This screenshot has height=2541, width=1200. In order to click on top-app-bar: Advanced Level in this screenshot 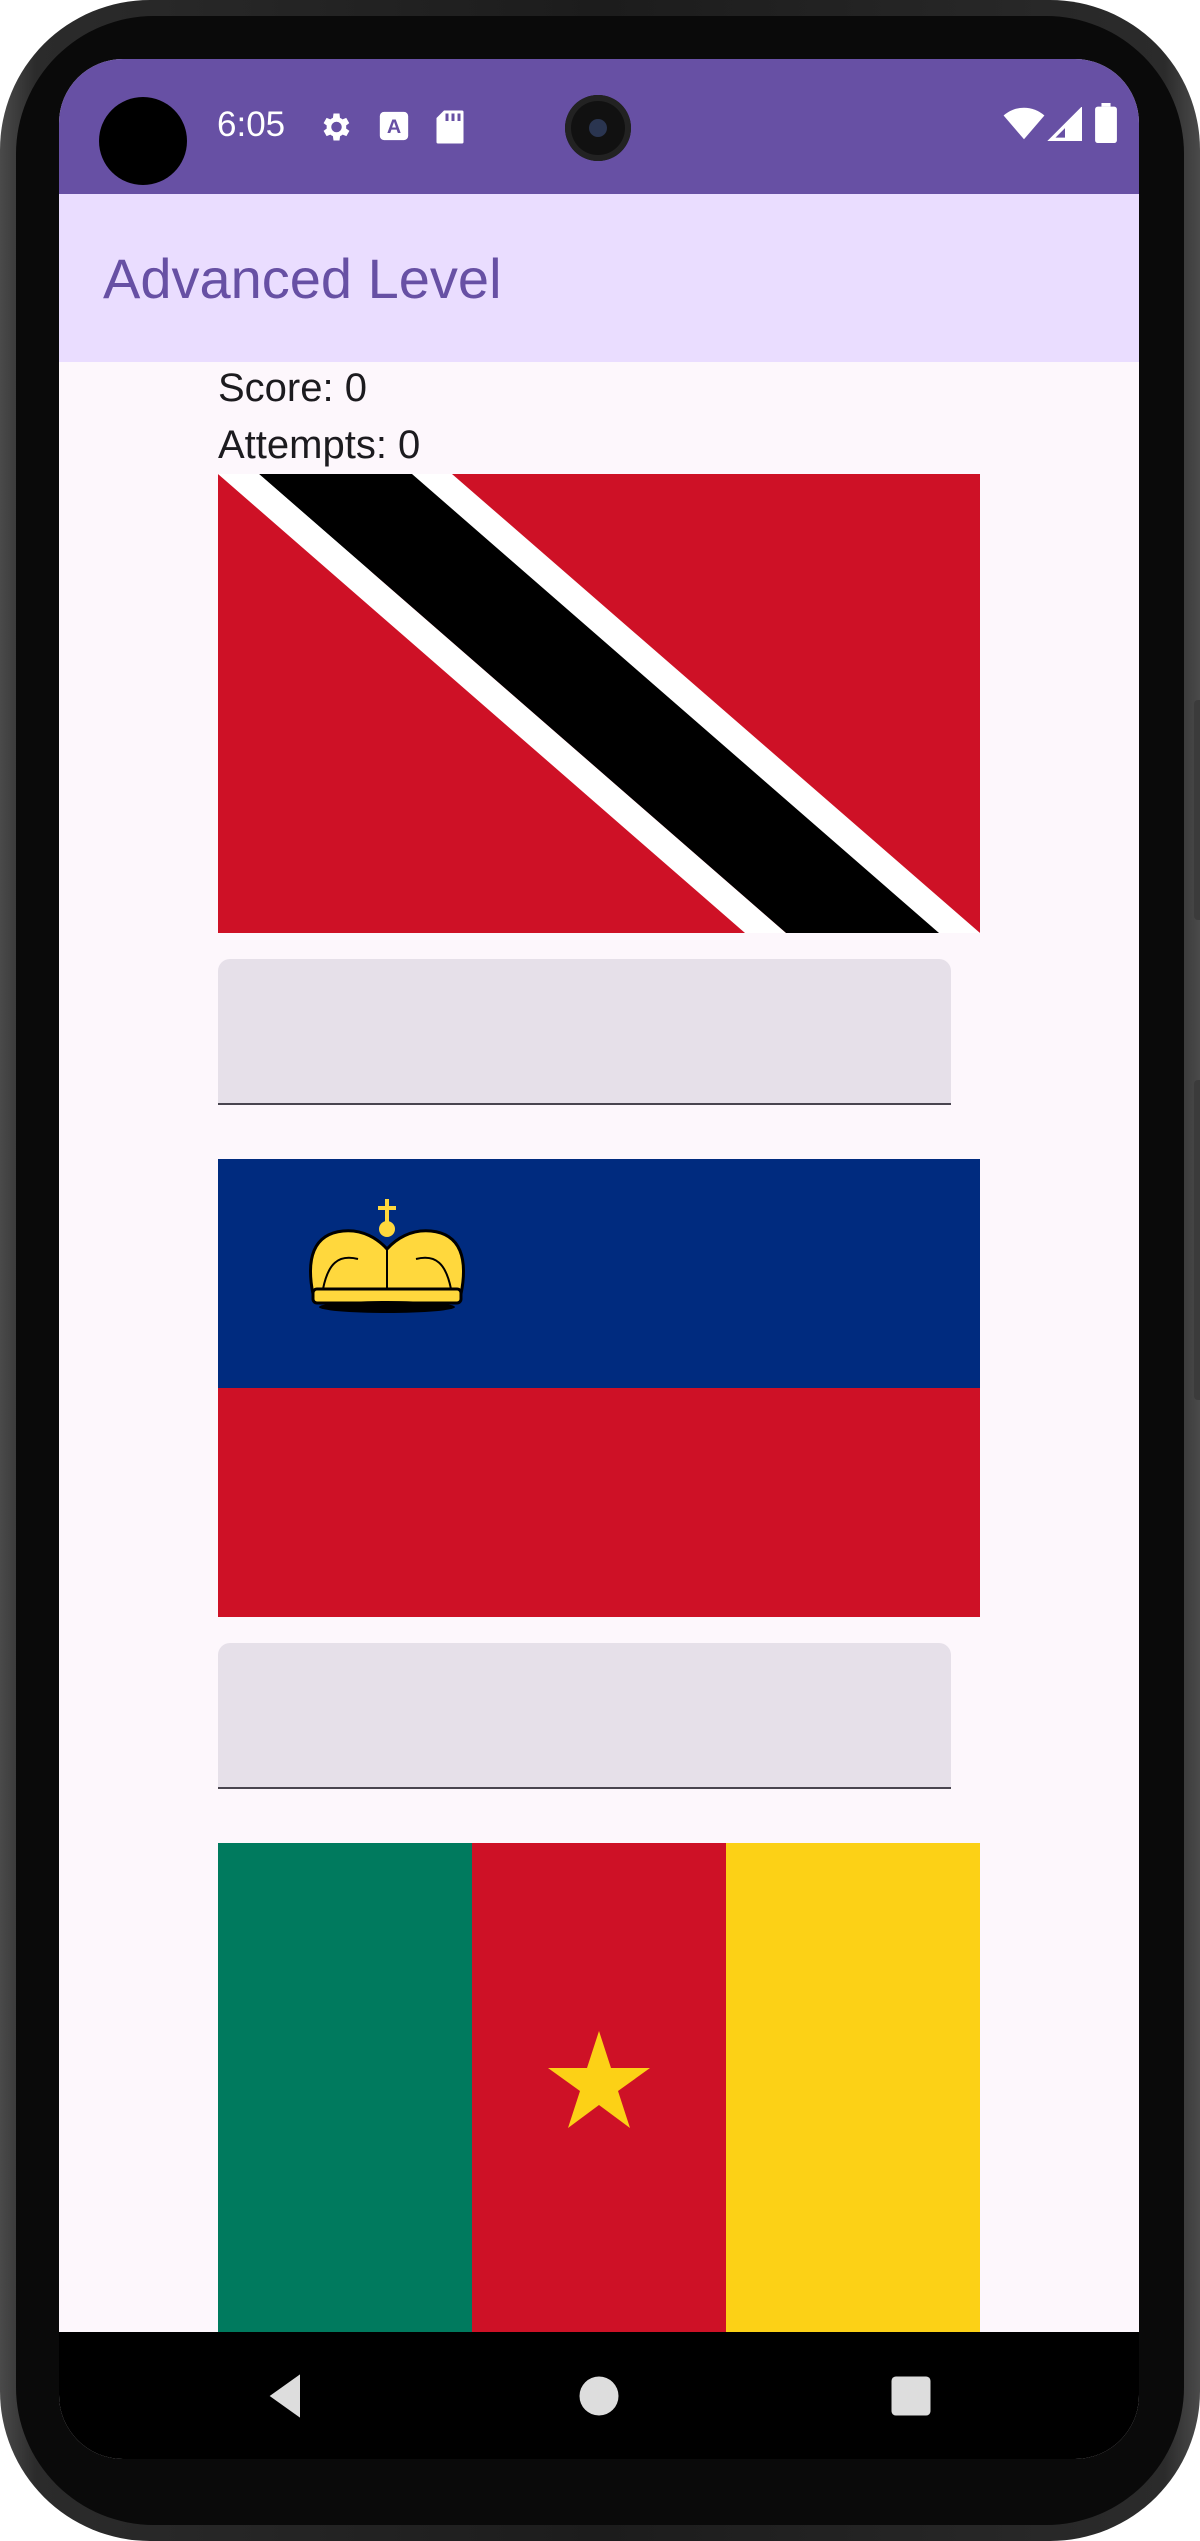, I will do `click(599, 278)`.